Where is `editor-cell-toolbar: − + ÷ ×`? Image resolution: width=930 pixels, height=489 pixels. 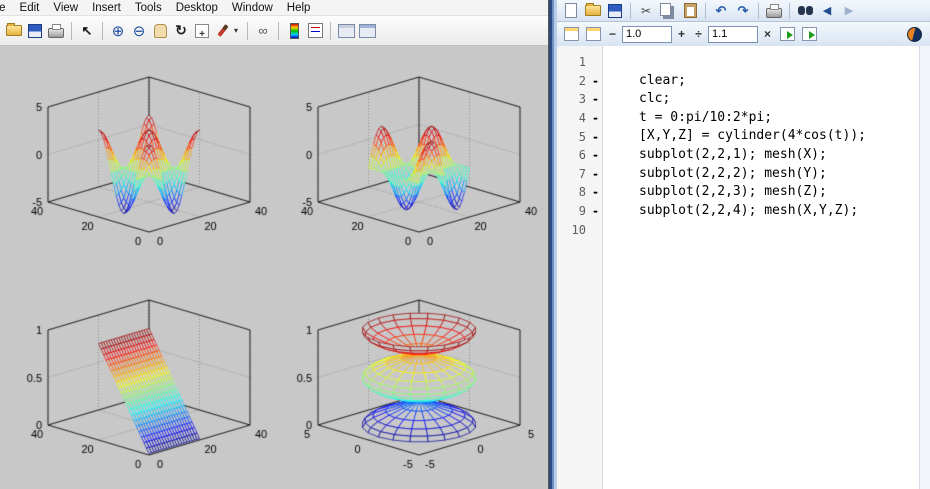 editor-cell-toolbar: − + ÷ × is located at coordinates (743, 34).